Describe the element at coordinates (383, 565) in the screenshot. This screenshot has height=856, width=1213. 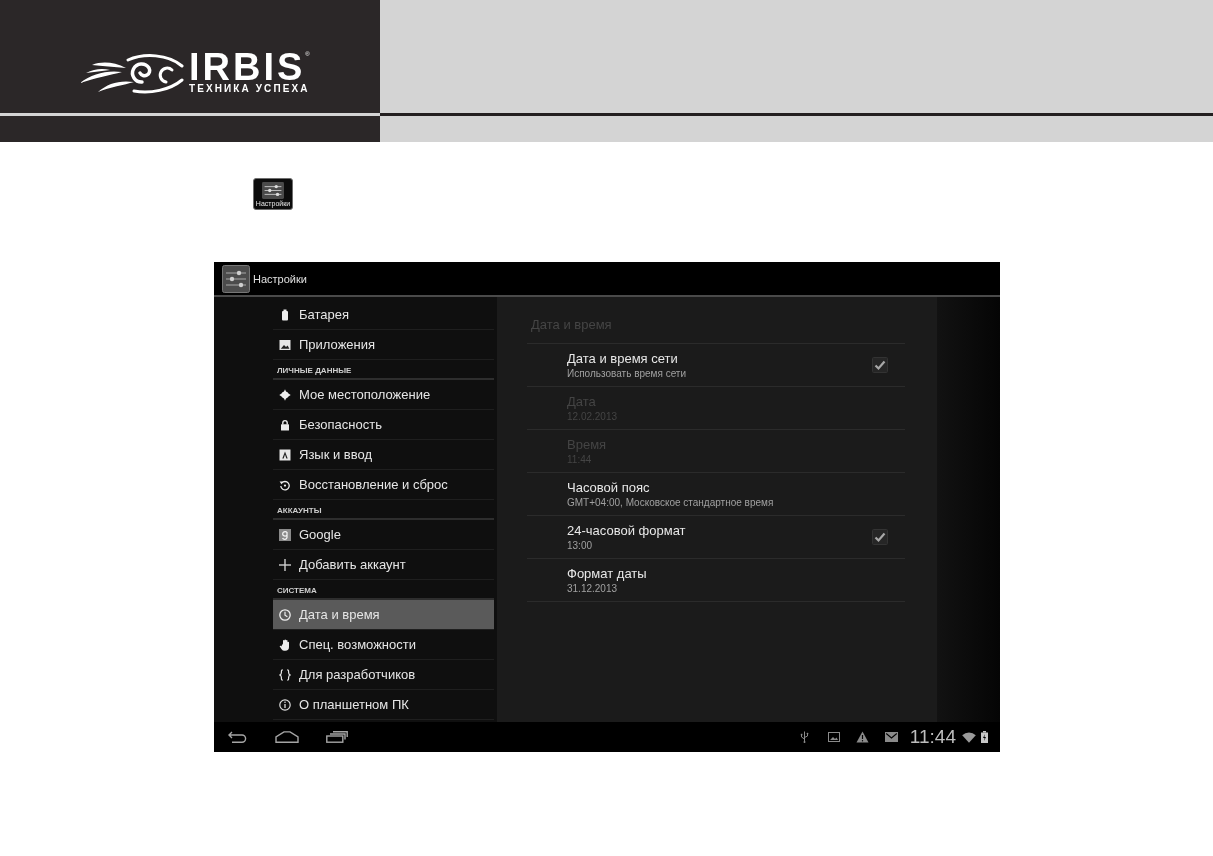
I see `sidebar-item: Добавить аккаунт` at that location.